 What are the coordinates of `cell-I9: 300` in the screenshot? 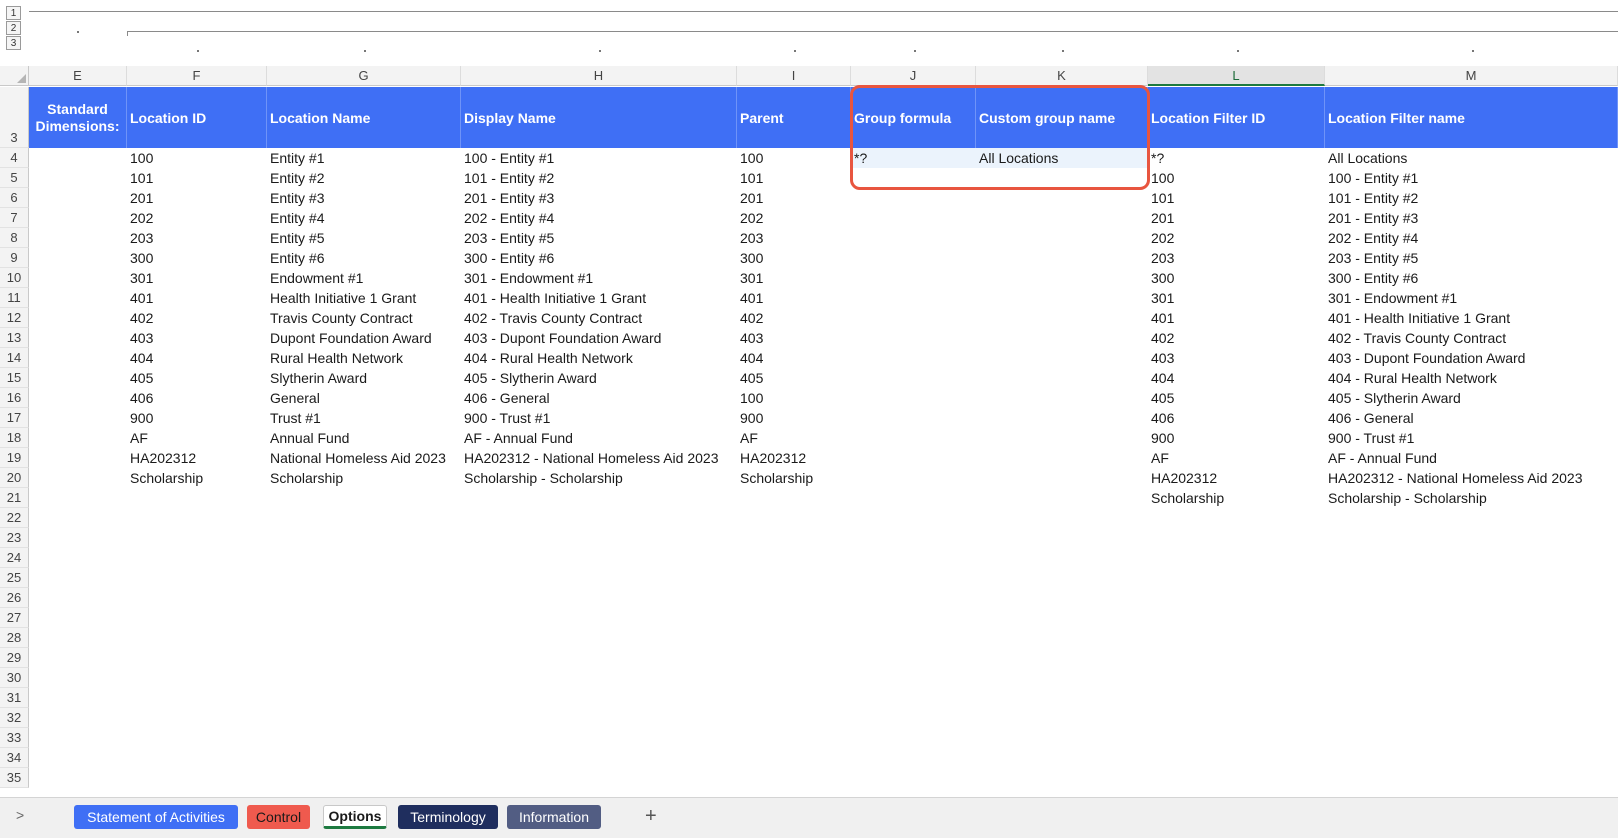 It's located at (794, 258).